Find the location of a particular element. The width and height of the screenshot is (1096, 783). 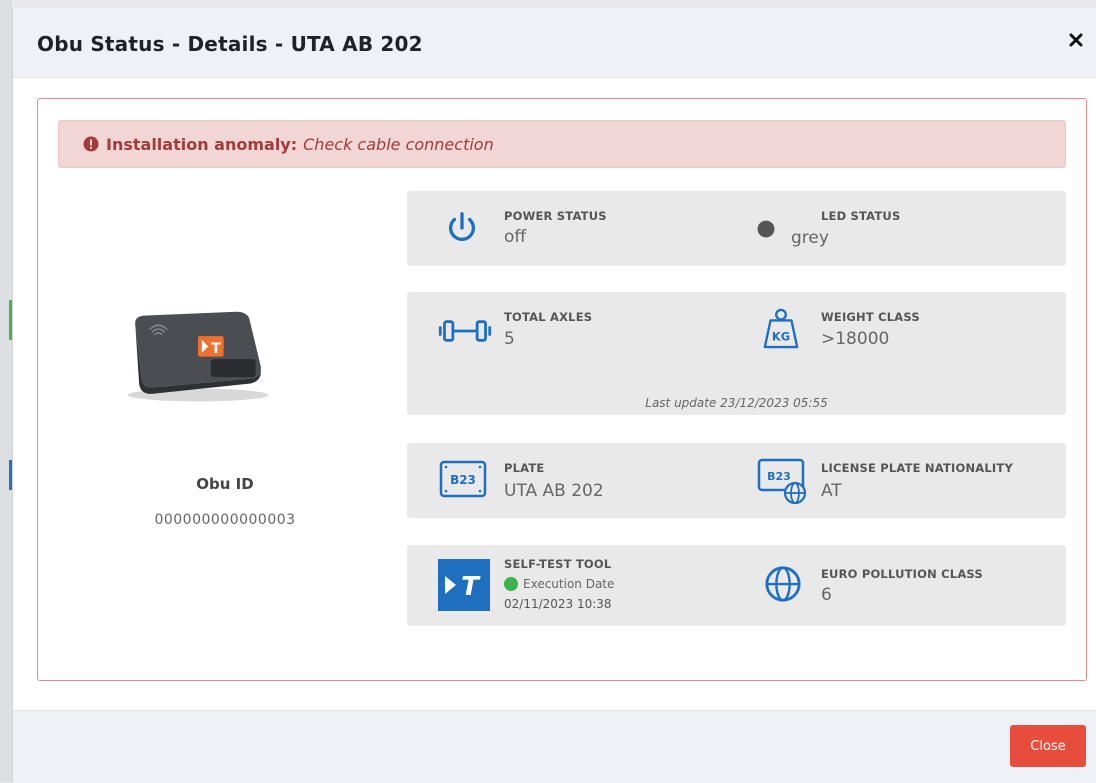

device-logo-text: T is located at coordinates (216, 349).